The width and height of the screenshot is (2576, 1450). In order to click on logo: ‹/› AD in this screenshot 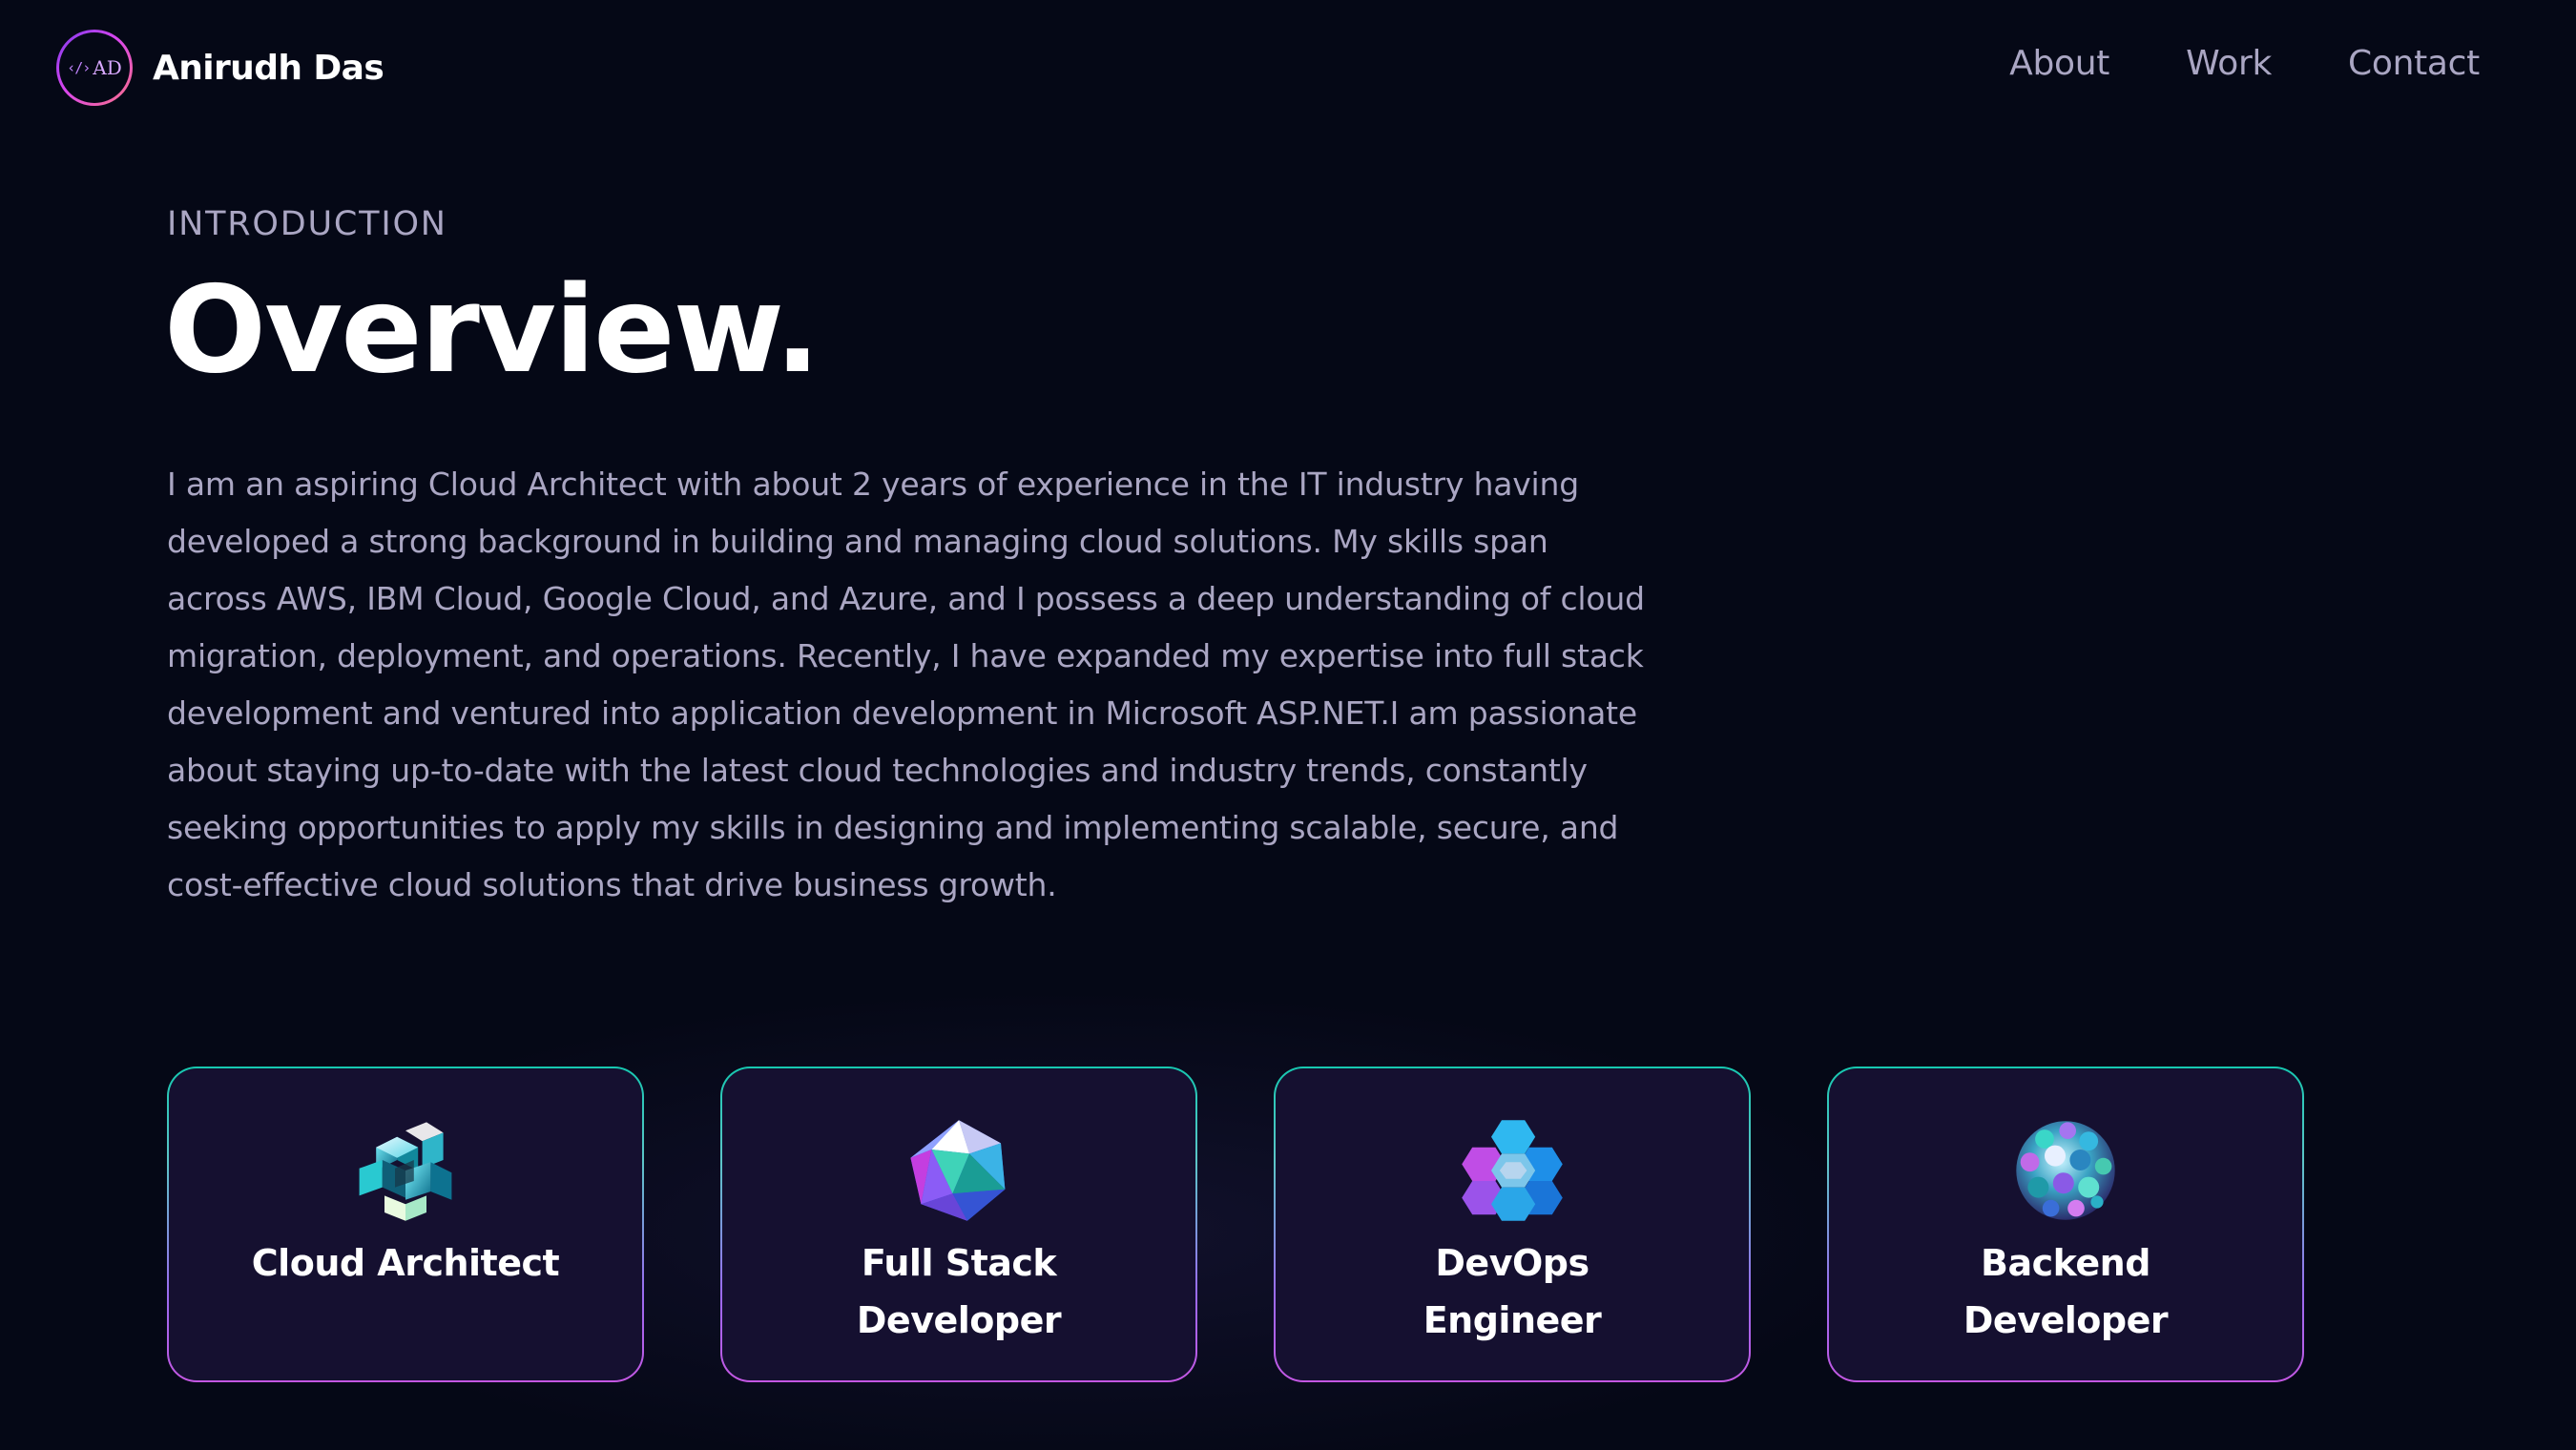, I will do `click(94, 68)`.